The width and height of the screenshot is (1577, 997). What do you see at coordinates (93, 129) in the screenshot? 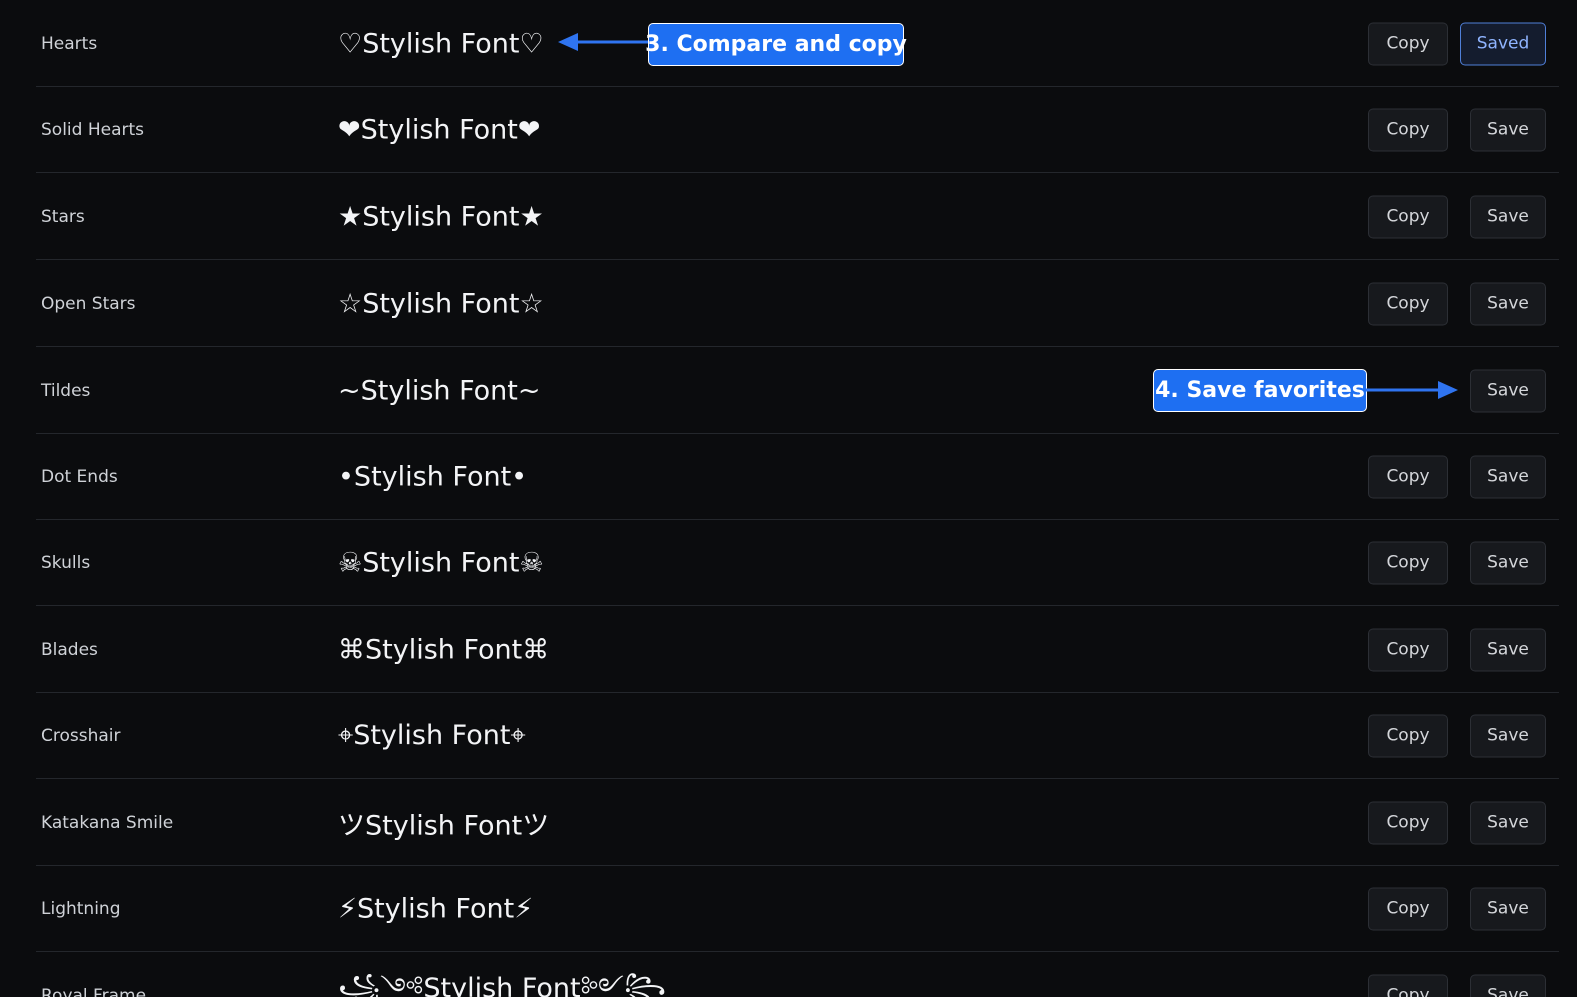
I see `style-name-solid-hearts: Solid Hearts` at bounding box center [93, 129].